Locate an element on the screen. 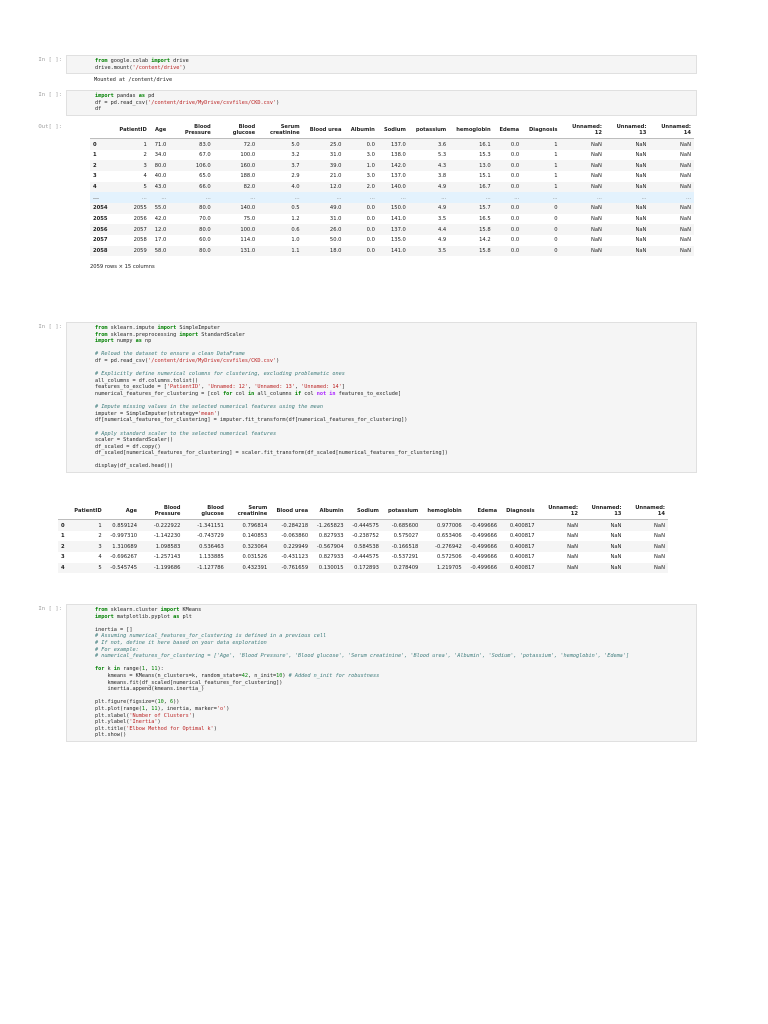 This screenshot has height=1024, width=768. code-token: plt.xlabel( is located at coordinates (112, 715).